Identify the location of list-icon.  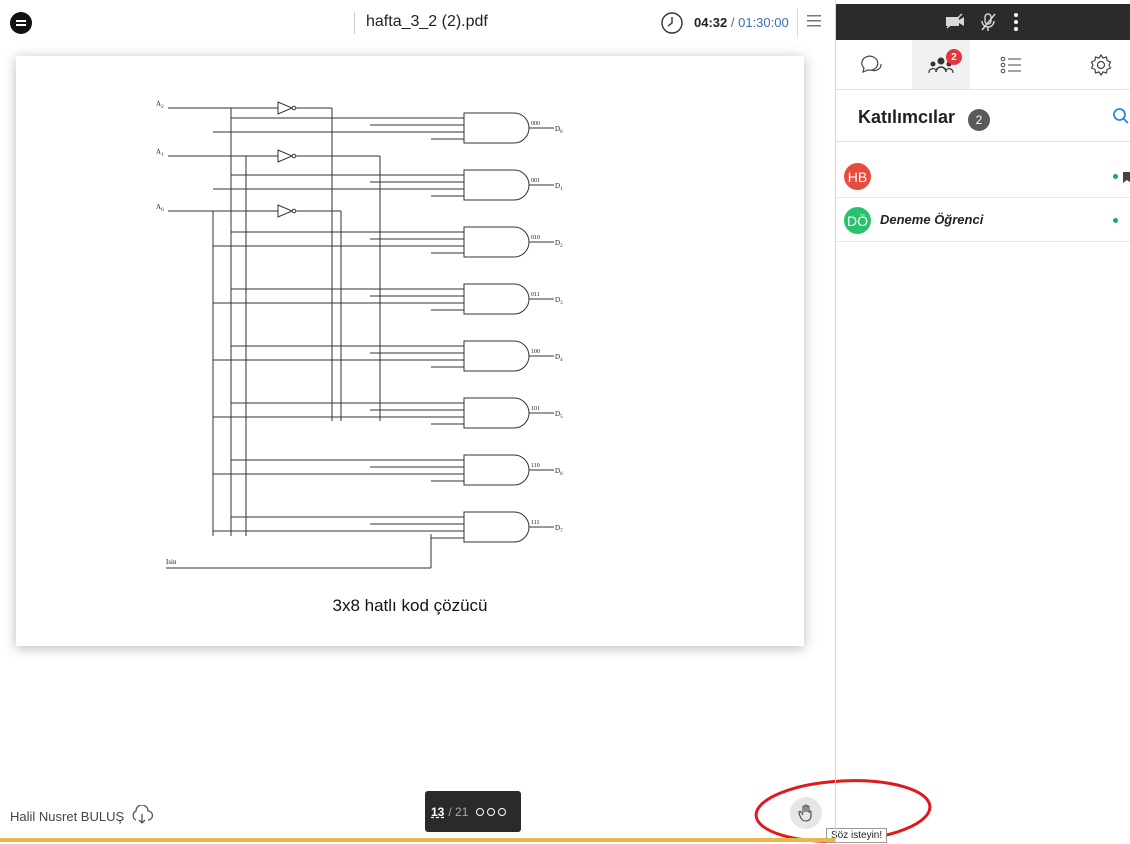
(1010, 64).